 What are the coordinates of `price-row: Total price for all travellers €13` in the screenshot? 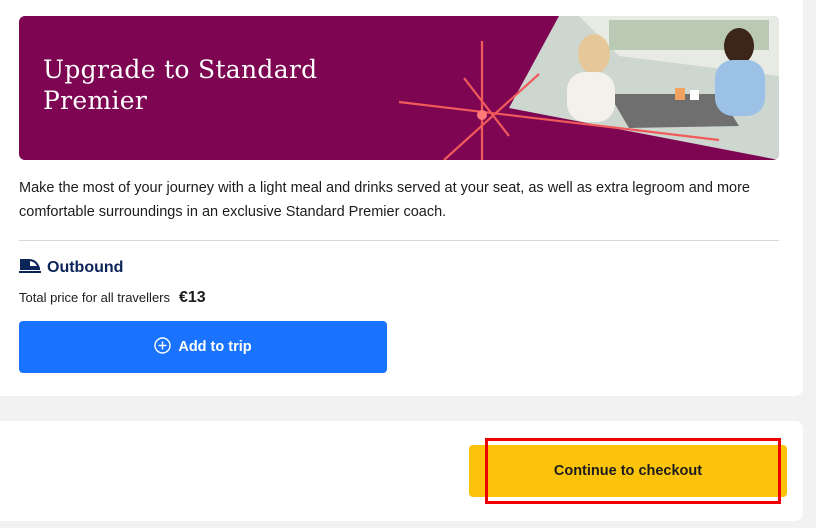 It's located at (112, 298).